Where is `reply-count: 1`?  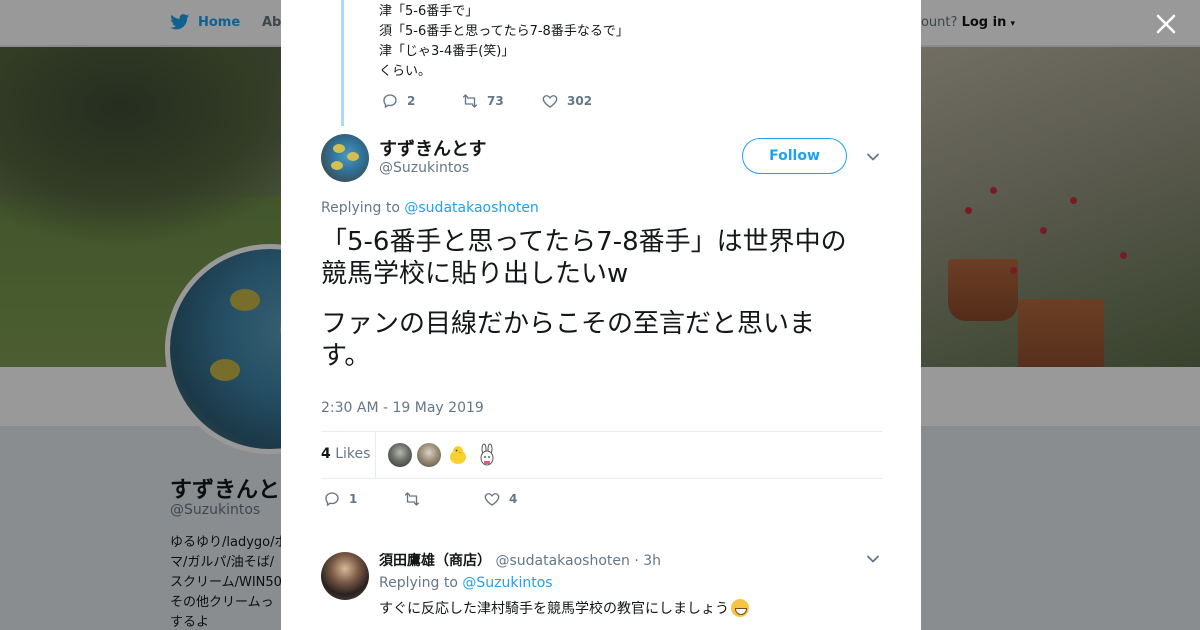
reply-count: 1 is located at coordinates (353, 499).